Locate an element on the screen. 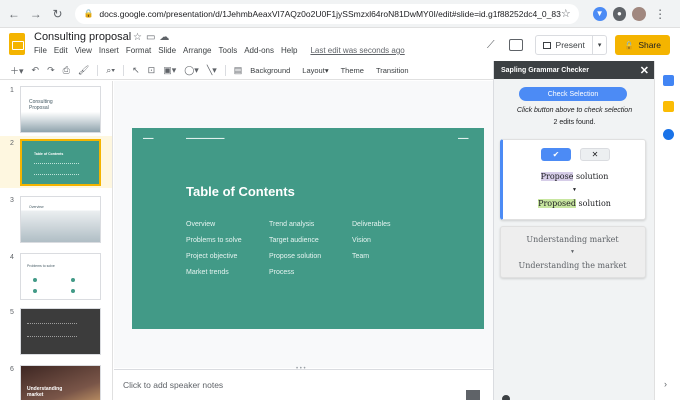  accept-edit-button: ✔ is located at coordinates (556, 154).